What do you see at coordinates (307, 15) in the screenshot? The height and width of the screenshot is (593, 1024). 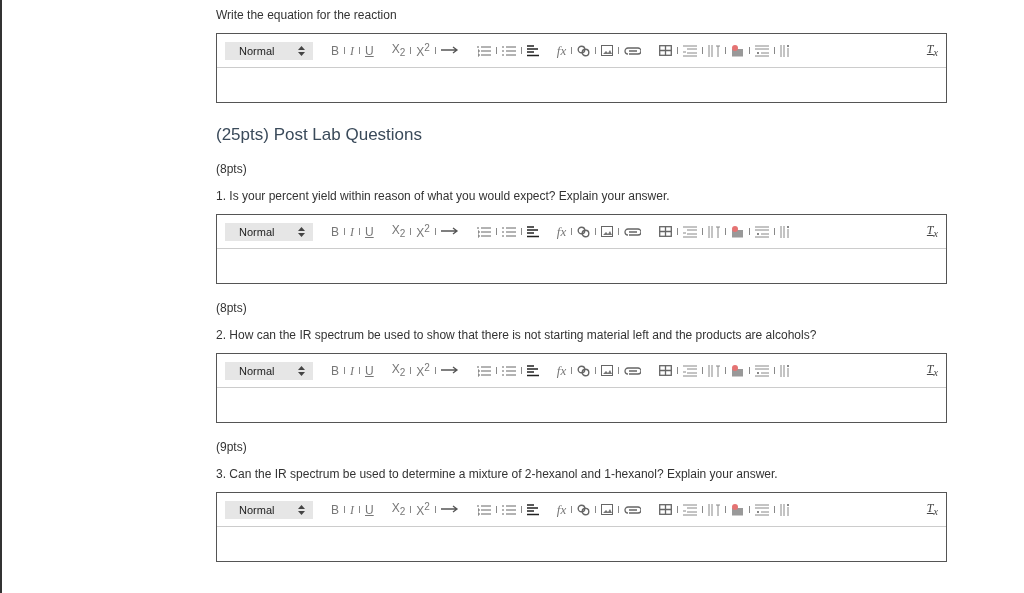 I see `question-text: Write the equation for the reaction` at bounding box center [307, 15].